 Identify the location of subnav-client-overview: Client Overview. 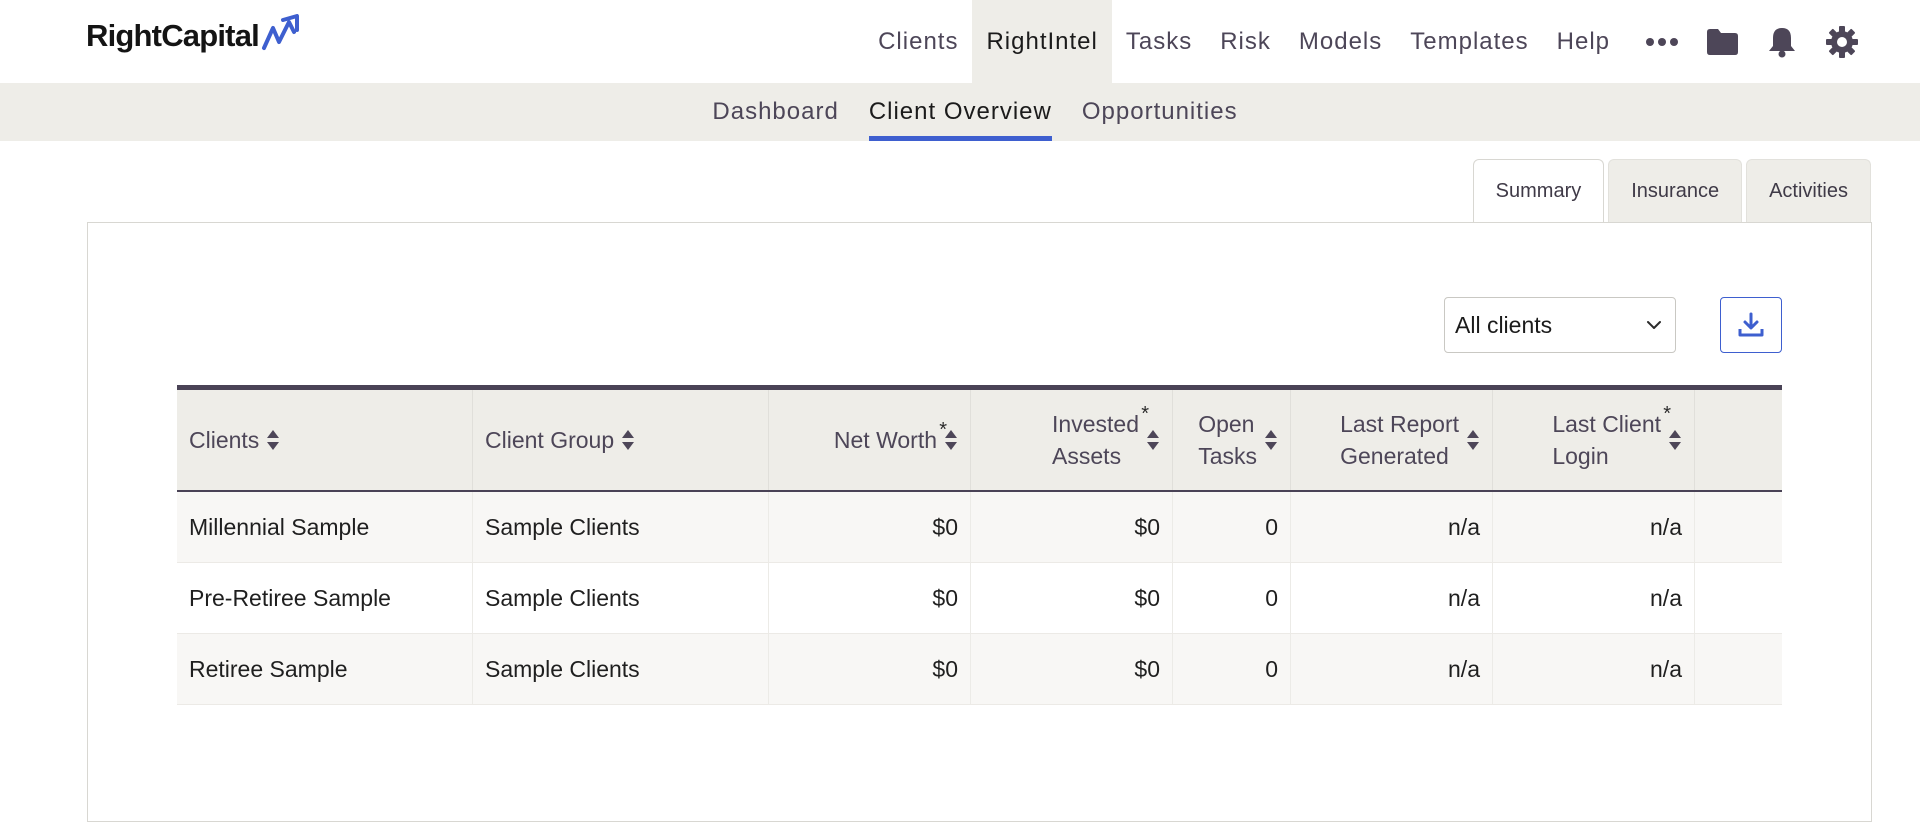
(960, 112).